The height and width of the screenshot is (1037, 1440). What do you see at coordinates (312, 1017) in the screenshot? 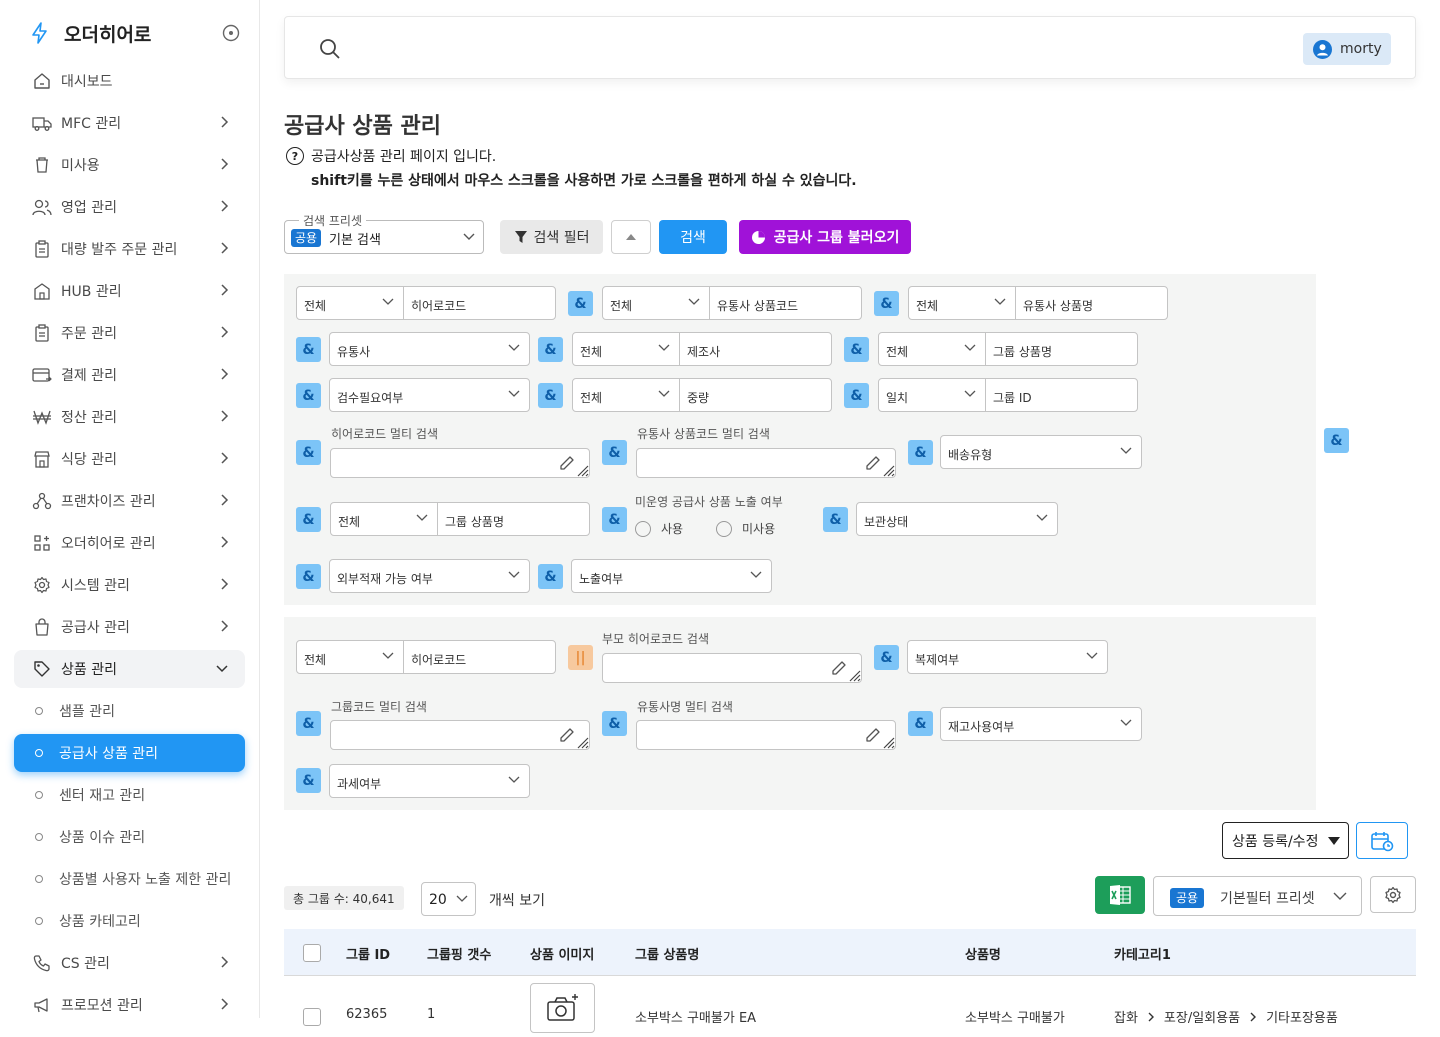
I see `row-checkbox` at bounding box center [312, 1017].